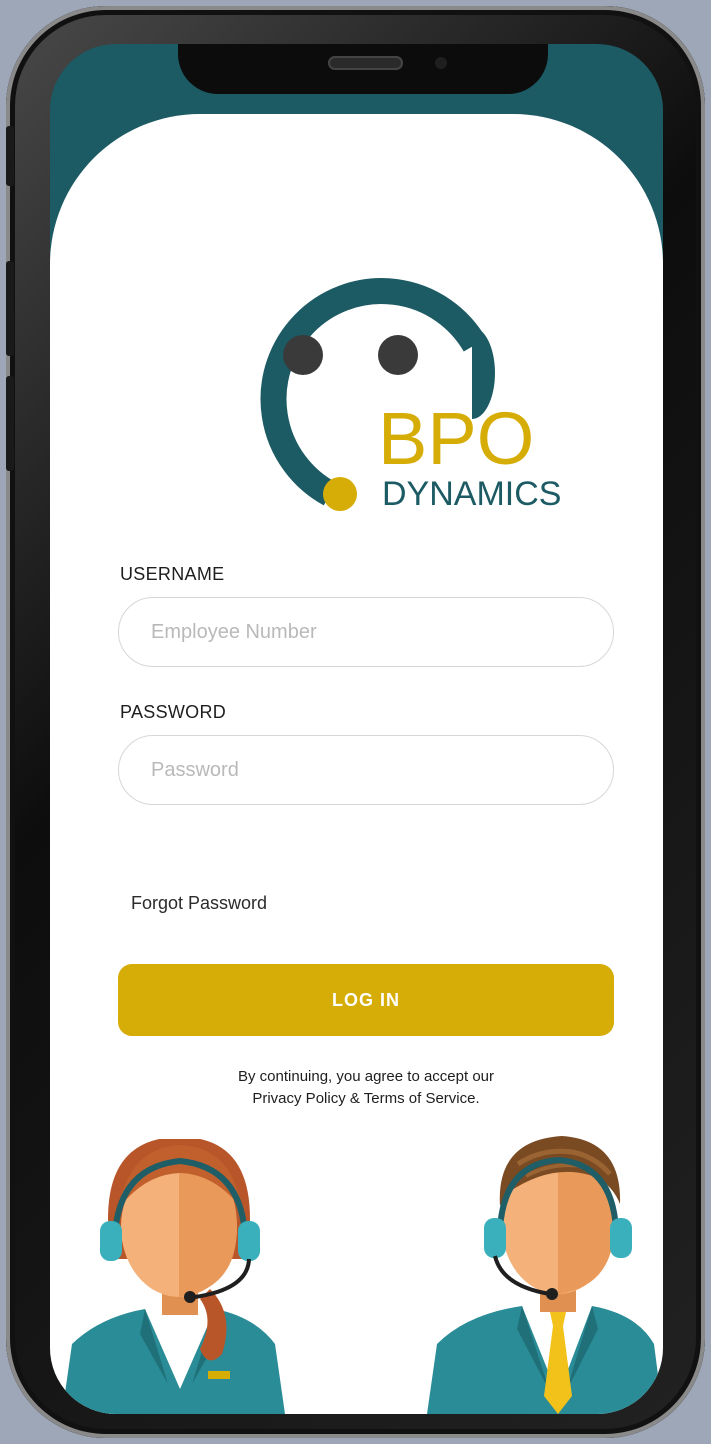 This screenshot has width=711, height=1444. I want to click on password-field, so click(366, 770).